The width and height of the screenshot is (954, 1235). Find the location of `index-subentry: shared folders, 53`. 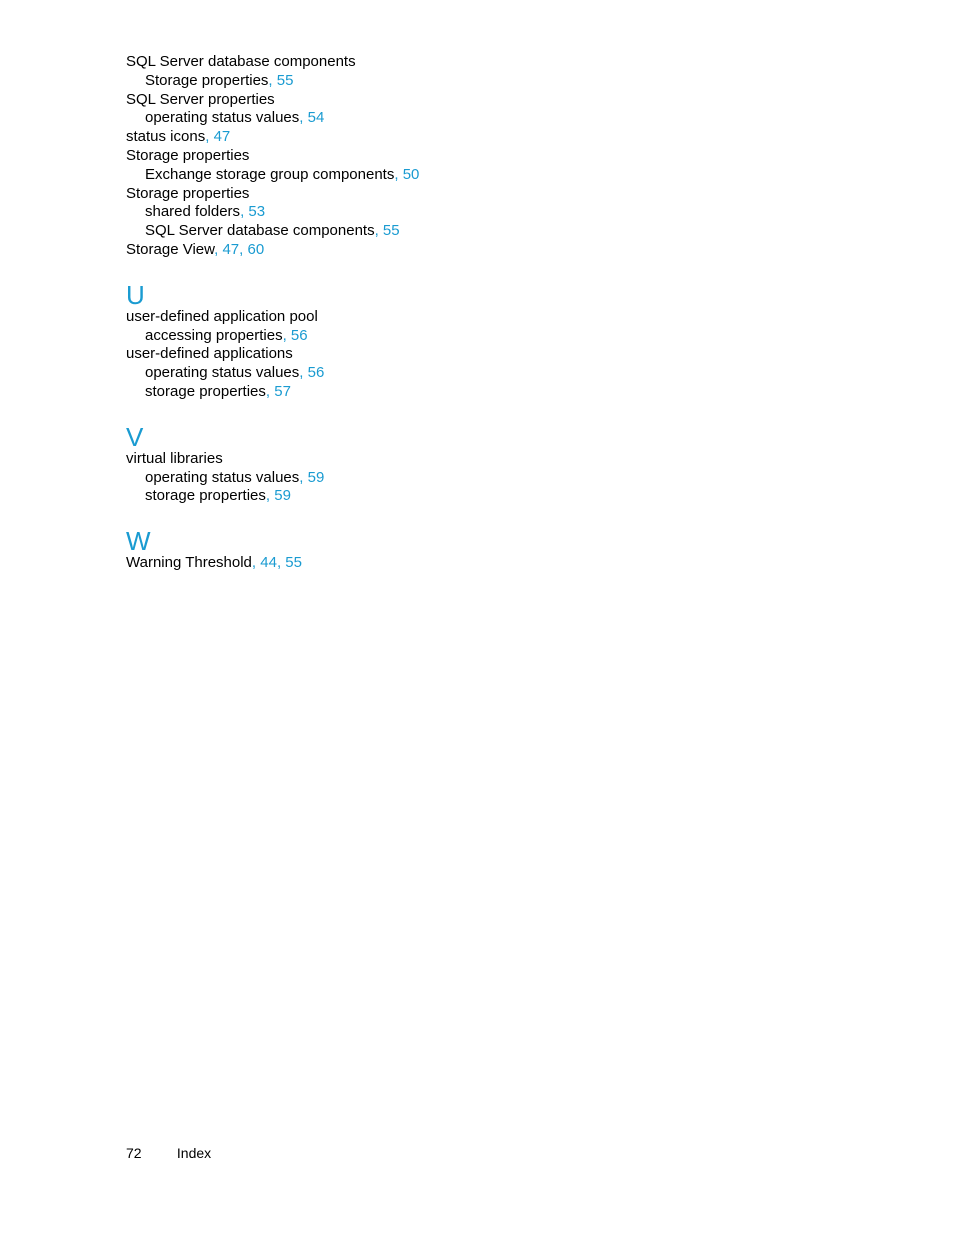

index-subentry: shared folders, 53 is located at coordinates (476, 212).